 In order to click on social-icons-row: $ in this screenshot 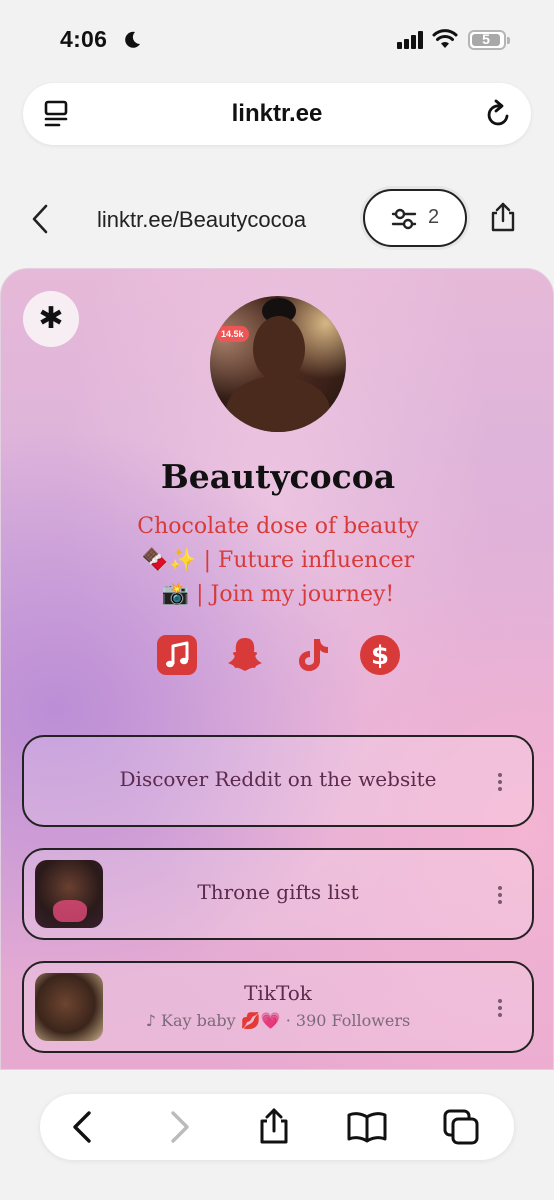, I will do `click(277, 656)`.